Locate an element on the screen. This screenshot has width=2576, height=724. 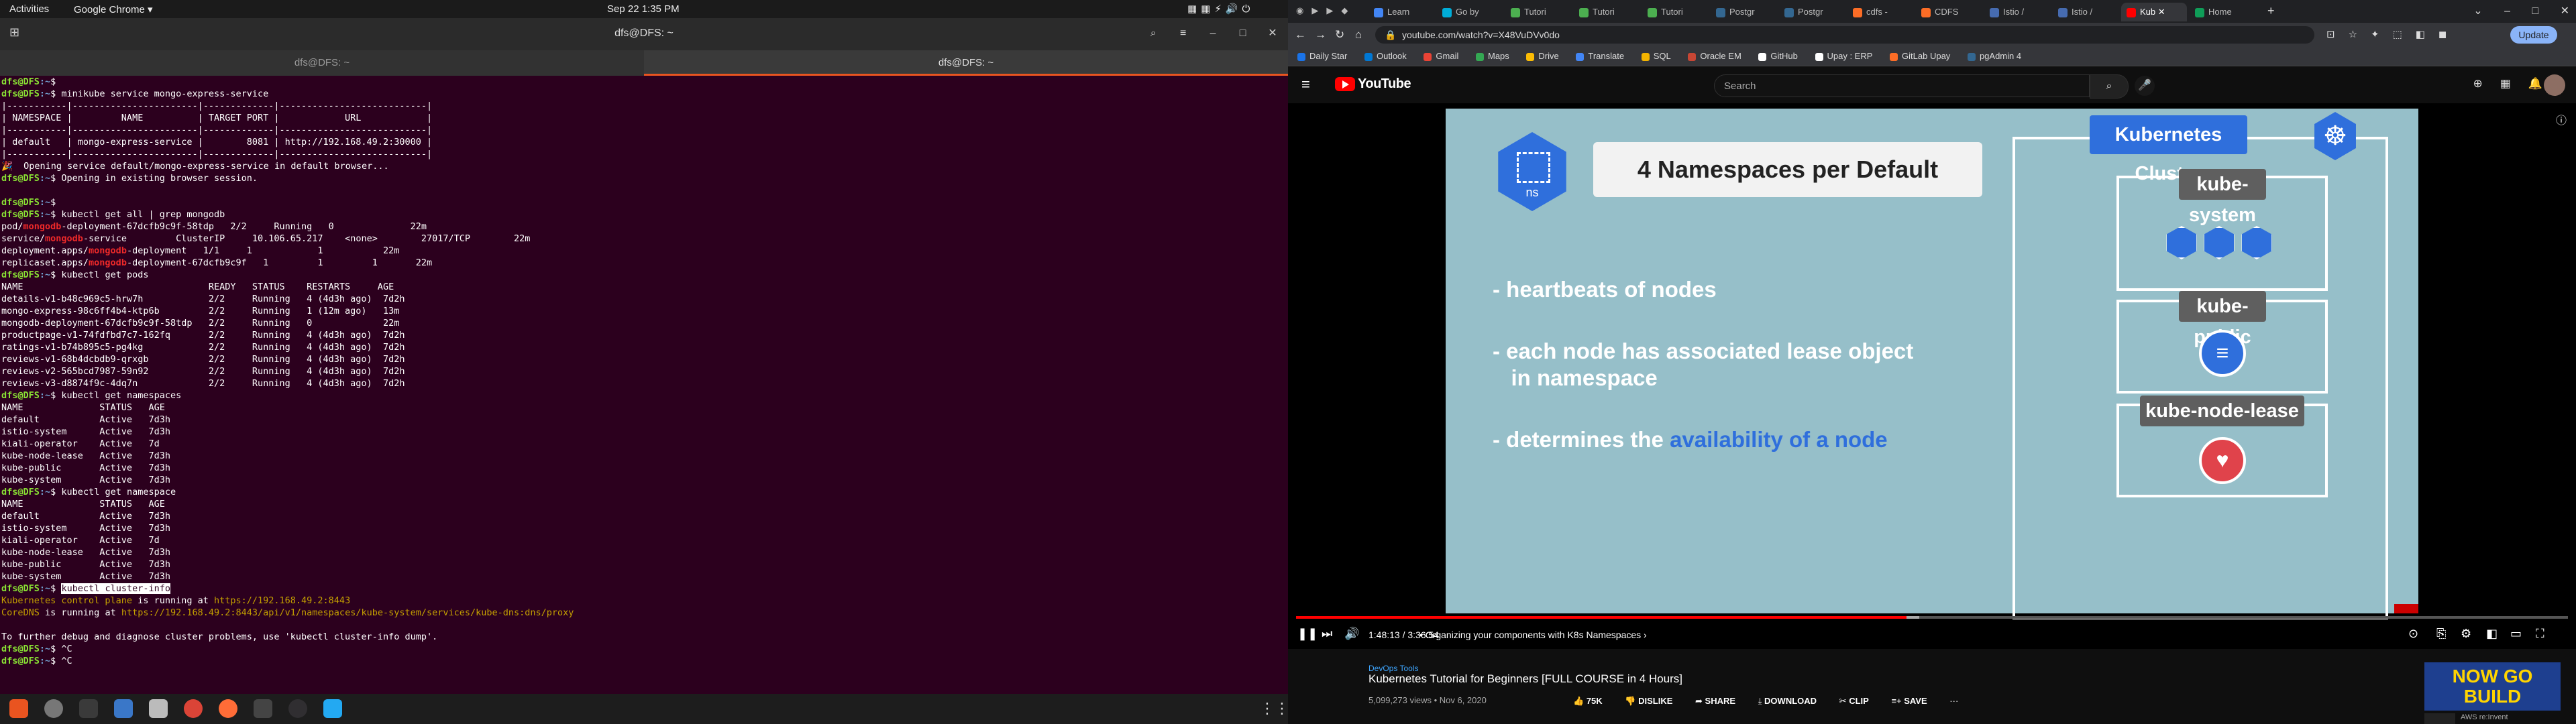
chrome-tab-active: Kub ✕ is located at coordinates (2154, 12).